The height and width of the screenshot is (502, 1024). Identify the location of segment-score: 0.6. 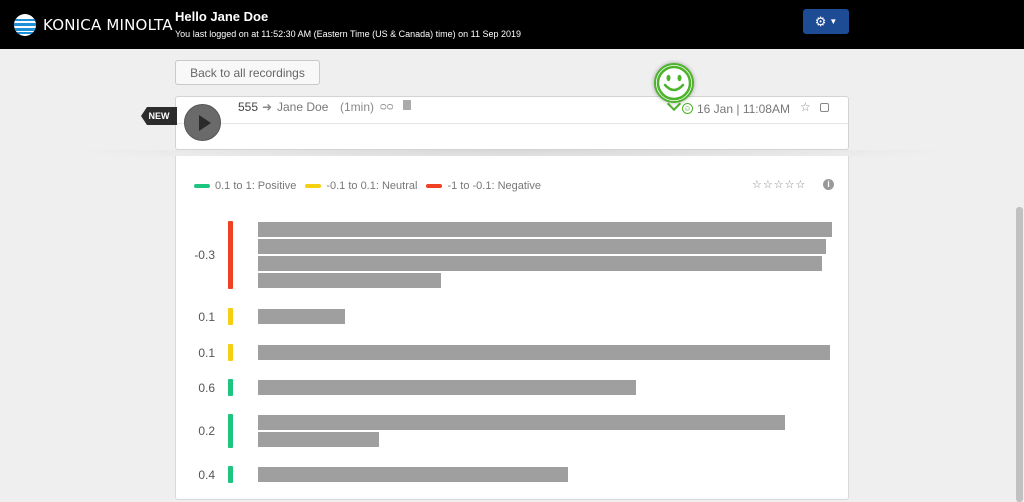
(206, 387).